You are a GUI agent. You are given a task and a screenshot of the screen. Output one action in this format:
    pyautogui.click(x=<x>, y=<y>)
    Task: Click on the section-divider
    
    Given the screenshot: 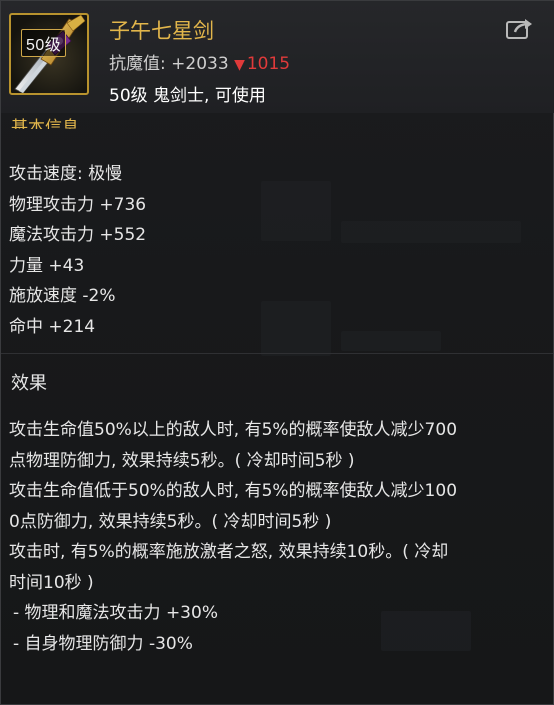 What is the action you would take?
    pyautogui.click(x=277, y=353)
    